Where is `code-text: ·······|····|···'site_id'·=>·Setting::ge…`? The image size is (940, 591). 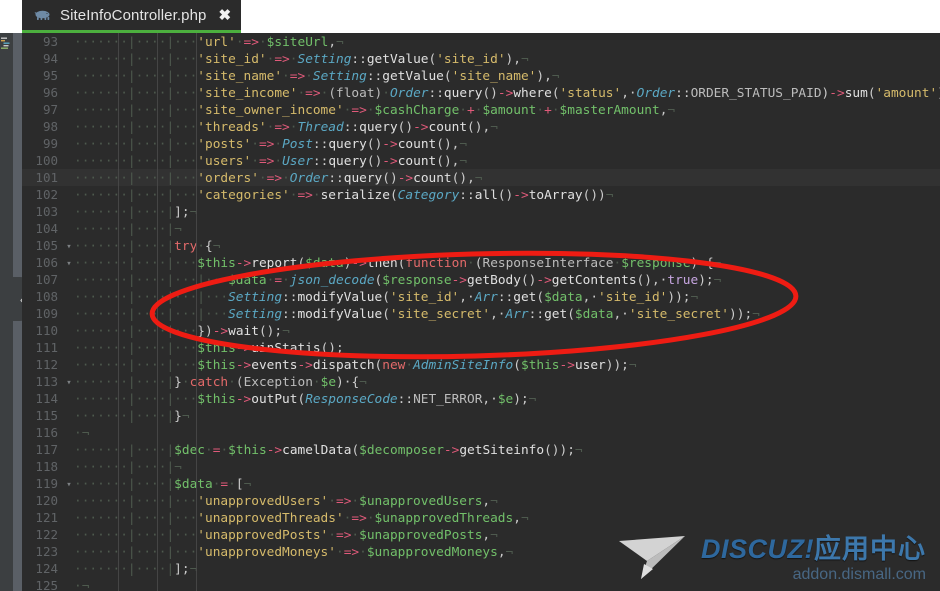
code-text: ·······|····|···'site_id'·=>·Setting::ge… is located at coordinates (301, 59).